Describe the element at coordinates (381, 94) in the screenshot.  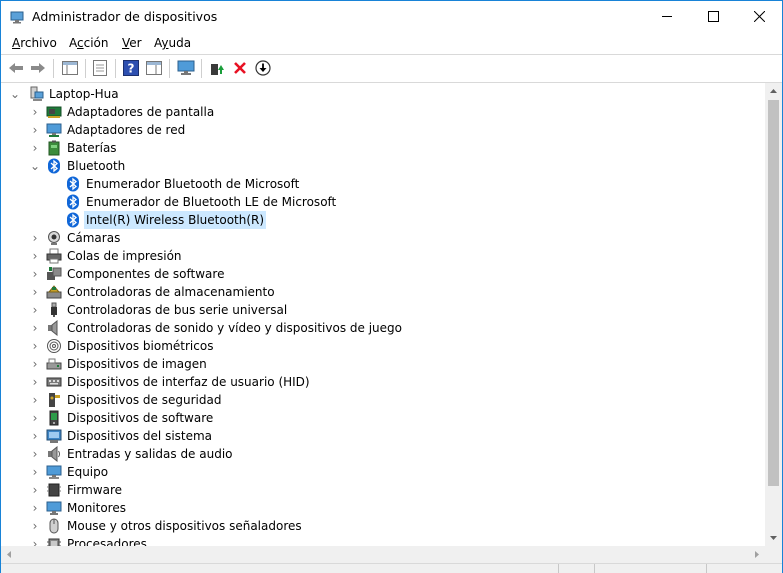
I see `tree-root: ⌄ Laptop-Hua` at that location.